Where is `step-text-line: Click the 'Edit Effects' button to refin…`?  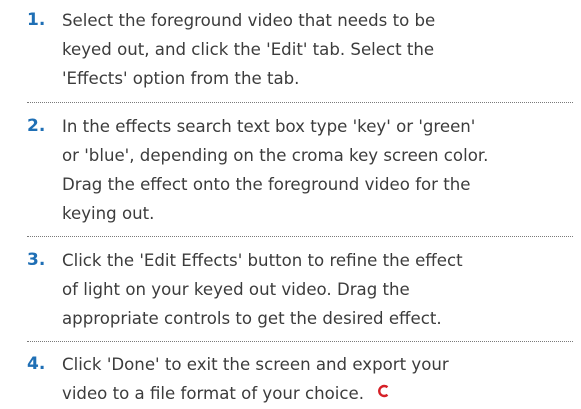 step-text-line: Click the 'Edit Effects' button to refin… is located at coordinates (262, 260).